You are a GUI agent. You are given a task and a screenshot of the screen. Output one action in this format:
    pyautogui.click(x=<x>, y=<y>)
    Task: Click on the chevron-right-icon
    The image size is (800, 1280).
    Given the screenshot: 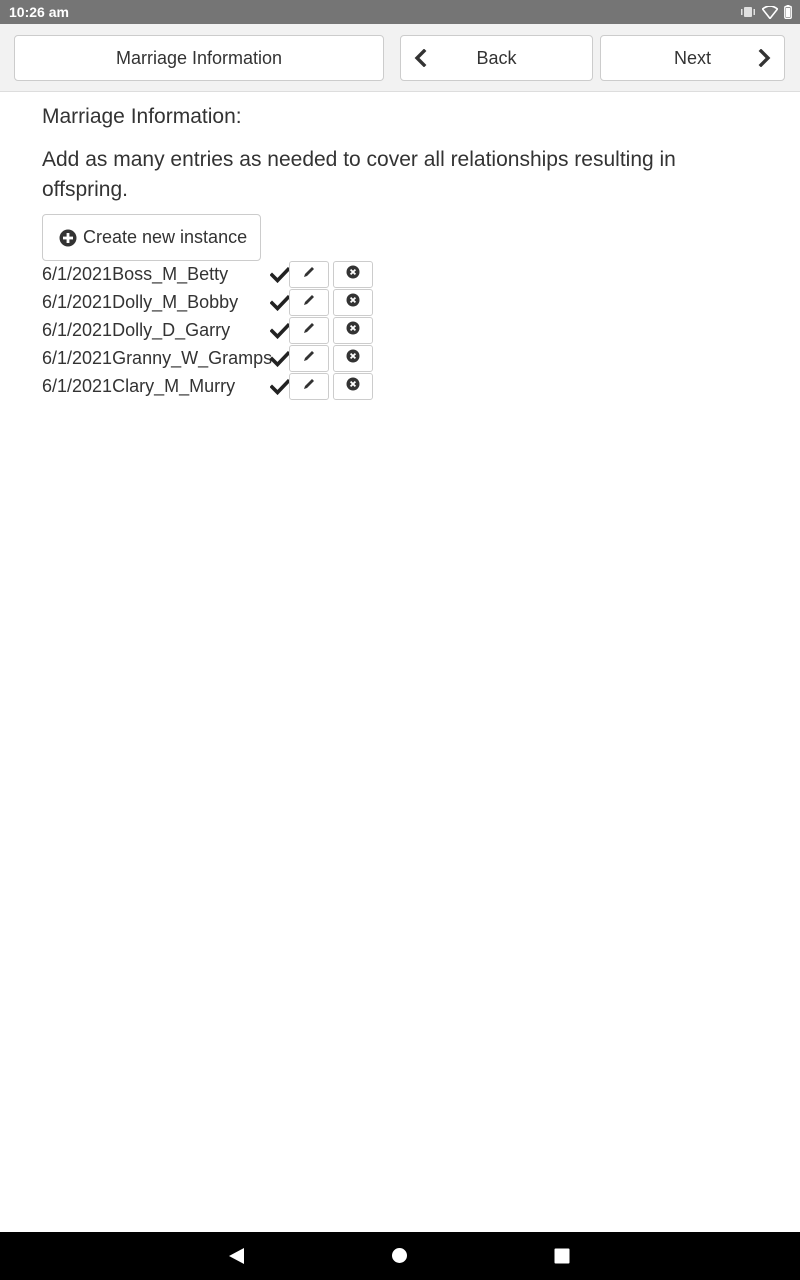 What is the action you would take?
    pyautogui.click(x=765, y=60)
    